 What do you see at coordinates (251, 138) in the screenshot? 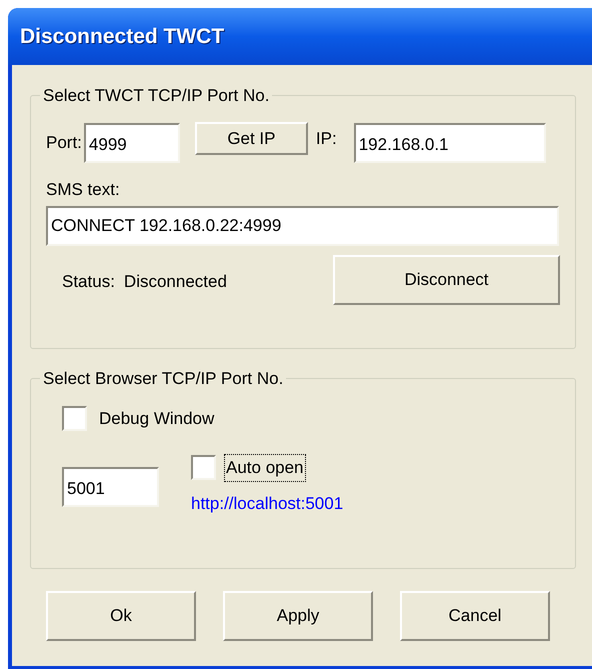
I see `get-ip-button: Get IP` at bounding box center [251, 138].